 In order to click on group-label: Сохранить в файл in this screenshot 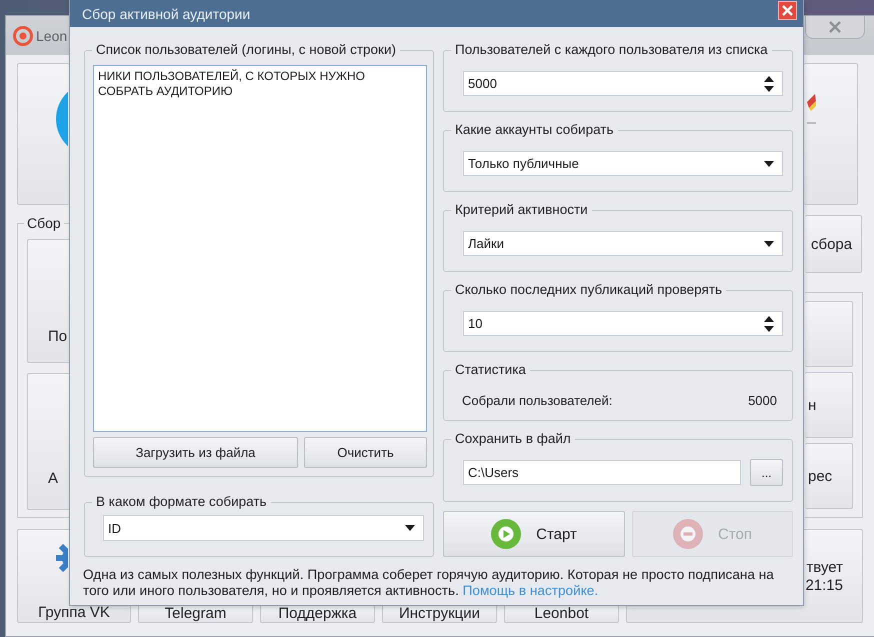, I will do `click(513, 439)`.